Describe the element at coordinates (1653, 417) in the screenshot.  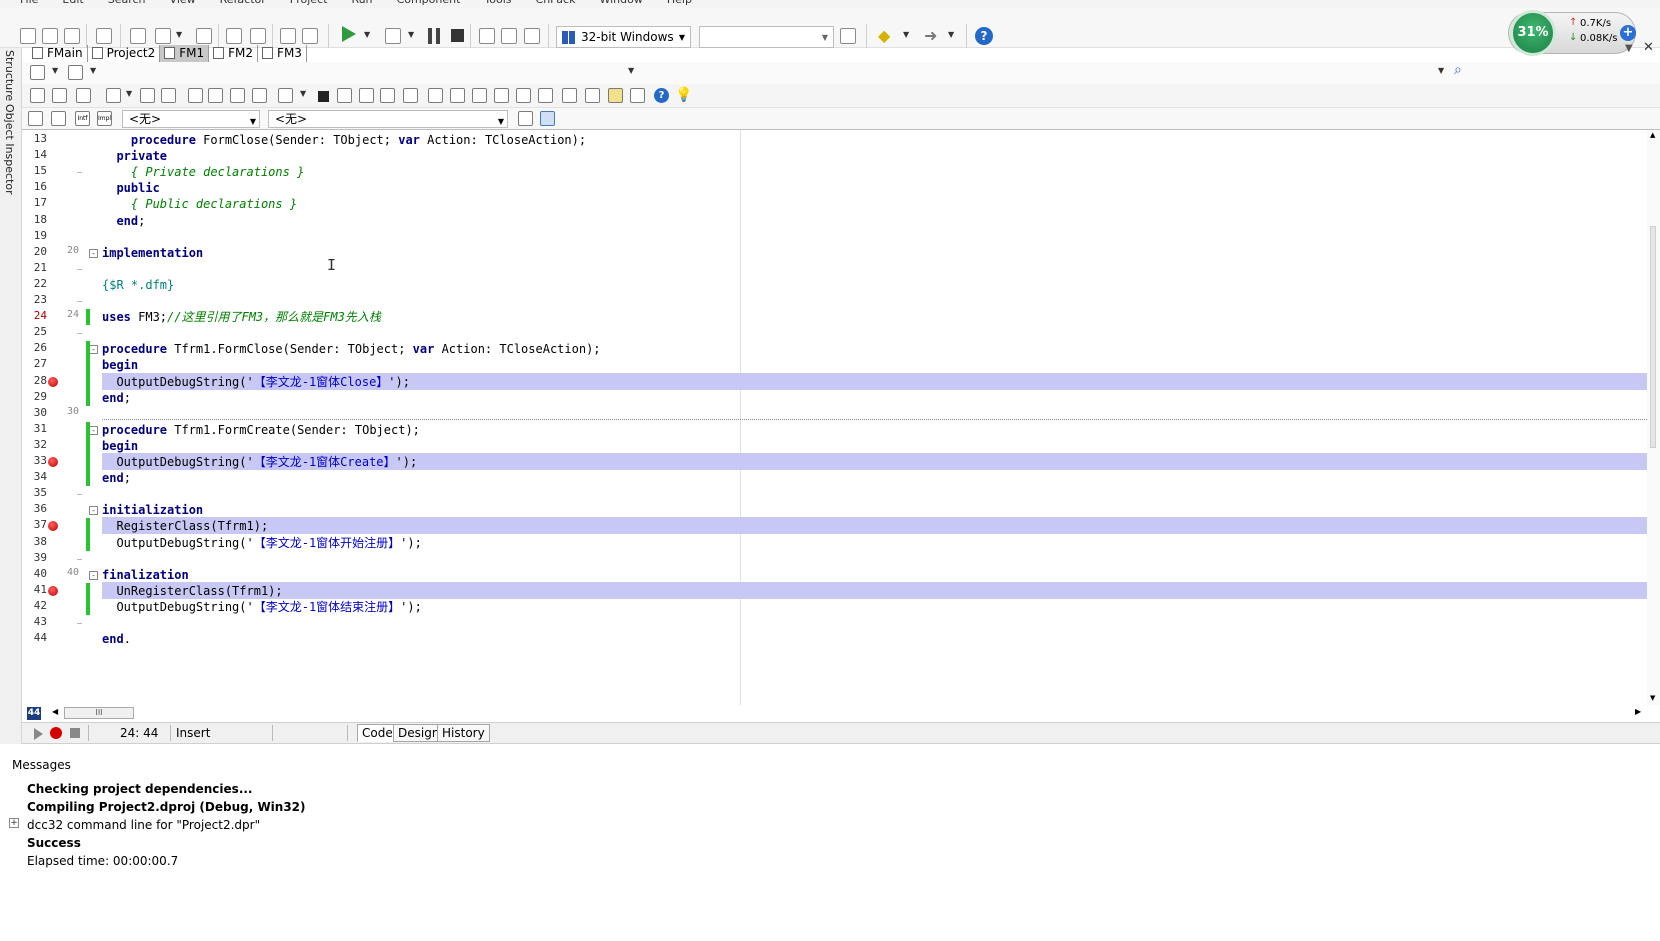
I see `vertical-scrollbar: ▲ ▼` at that location.